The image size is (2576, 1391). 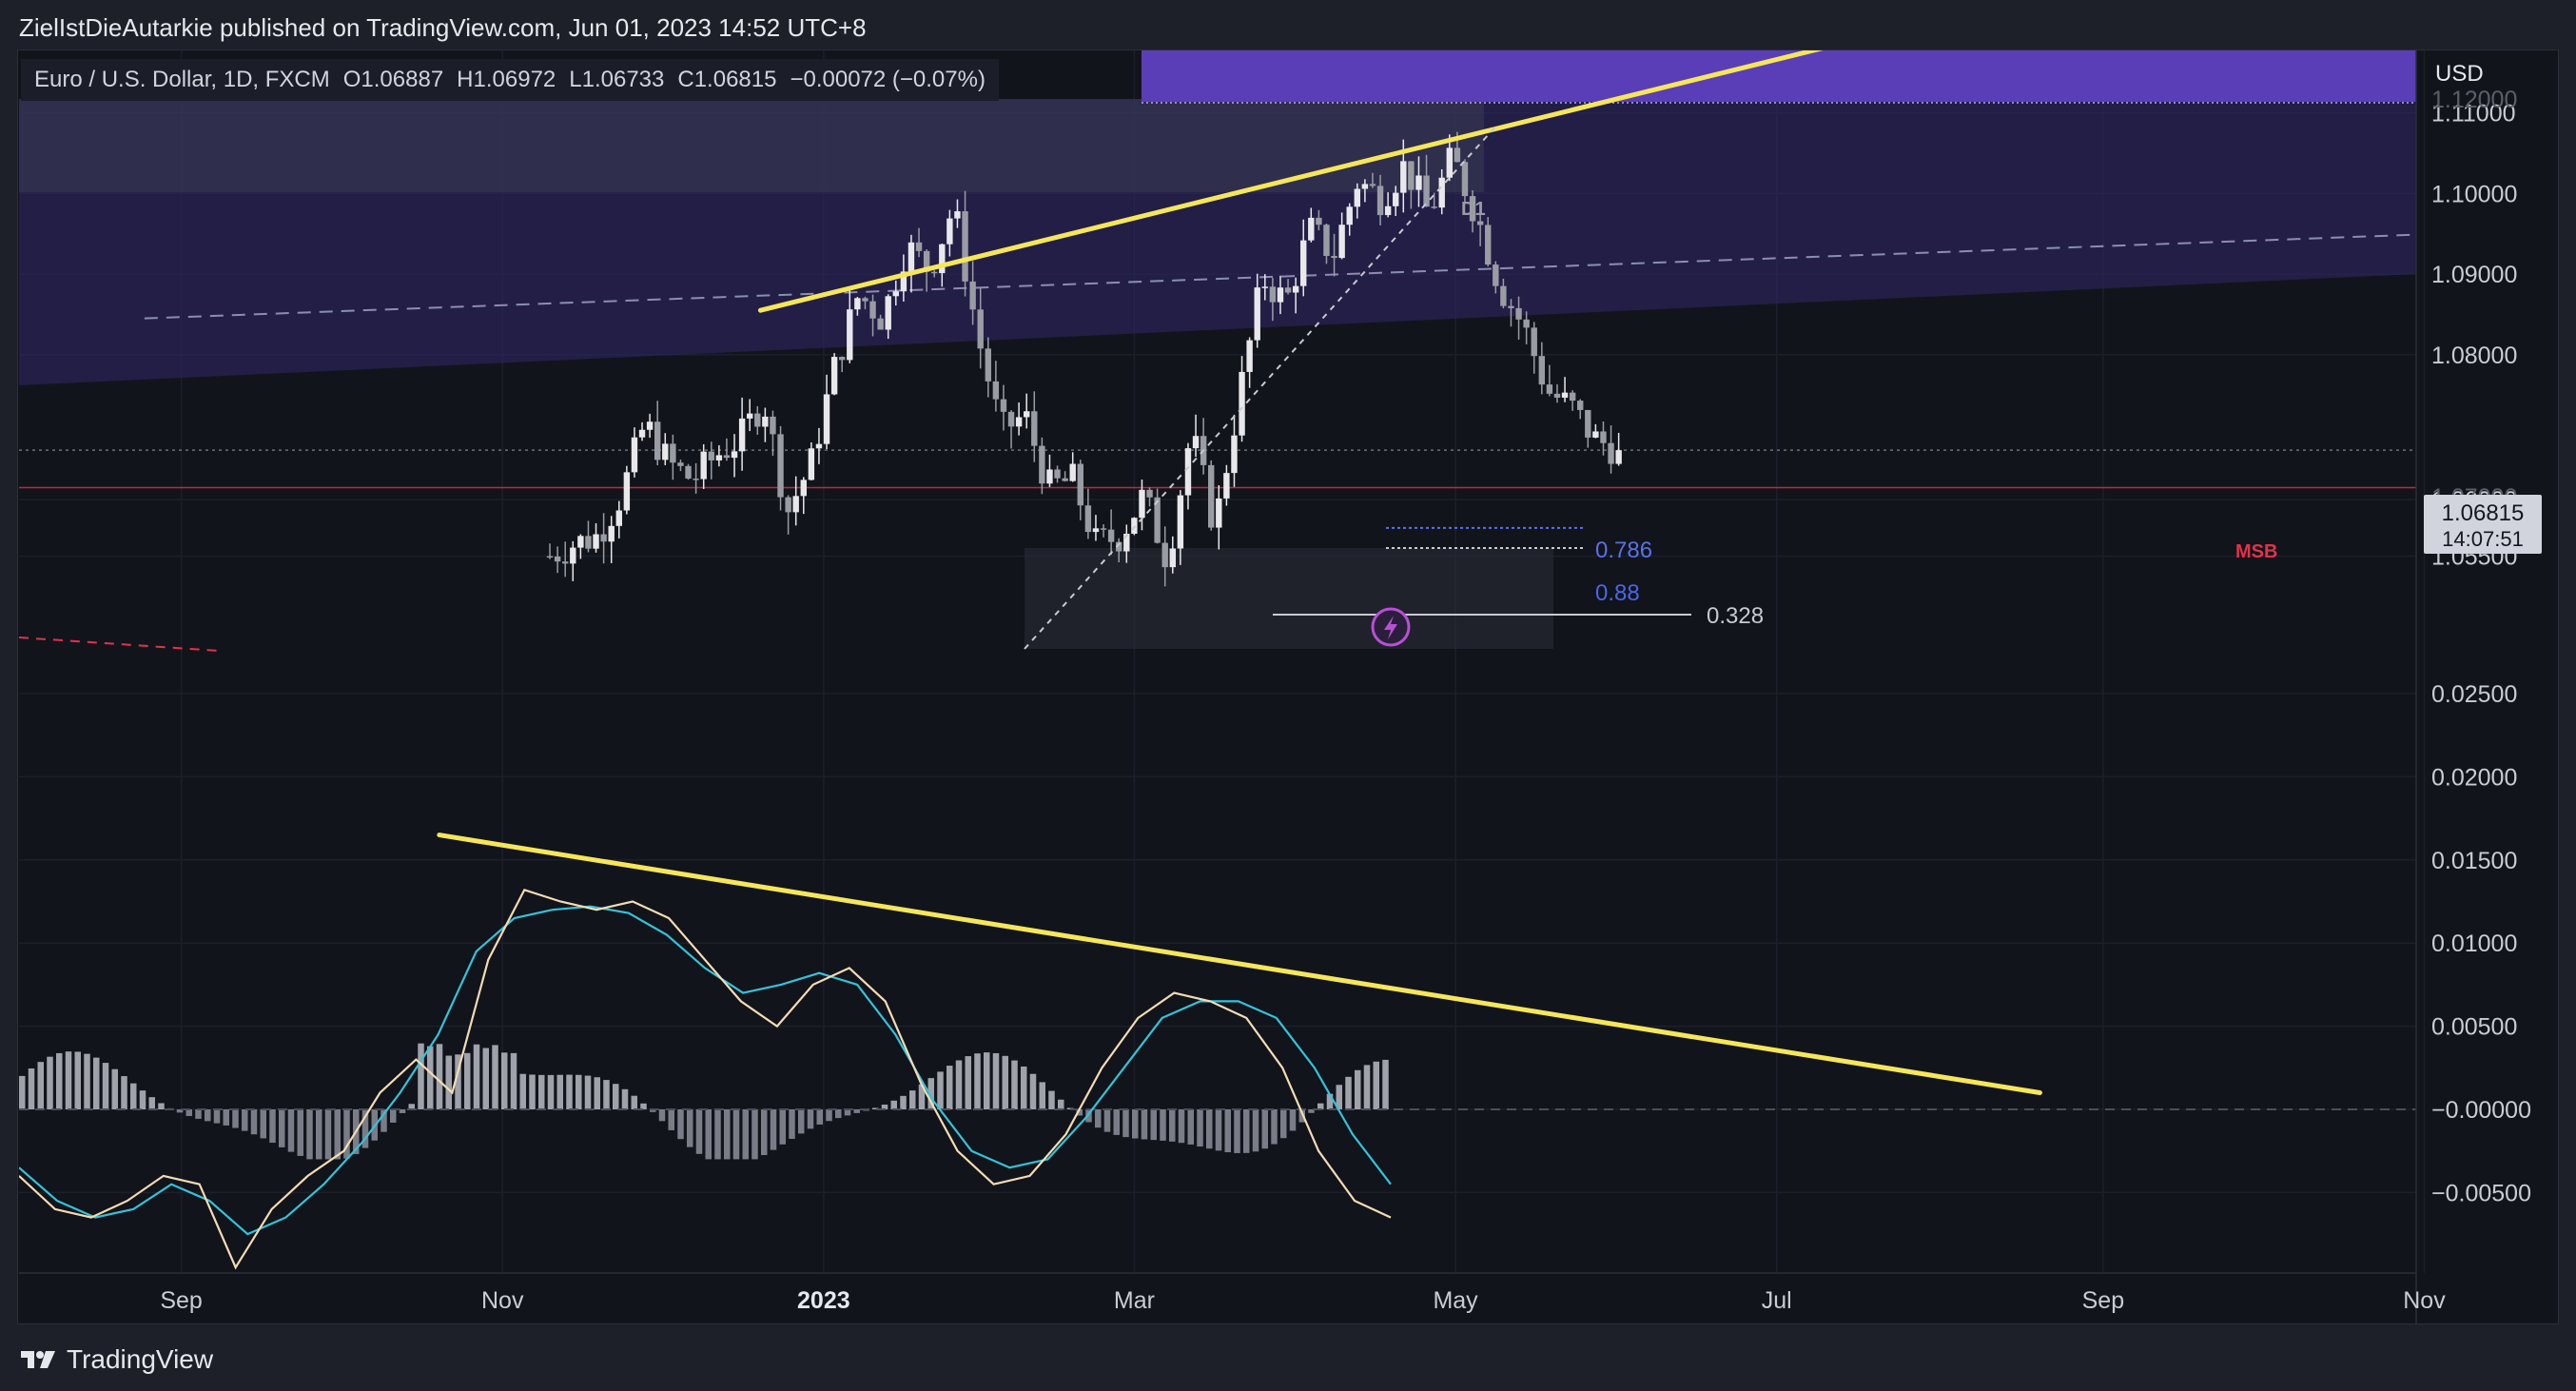 I want to click on macd-tick-label: 0.02500, so click(x=2474, y=694).